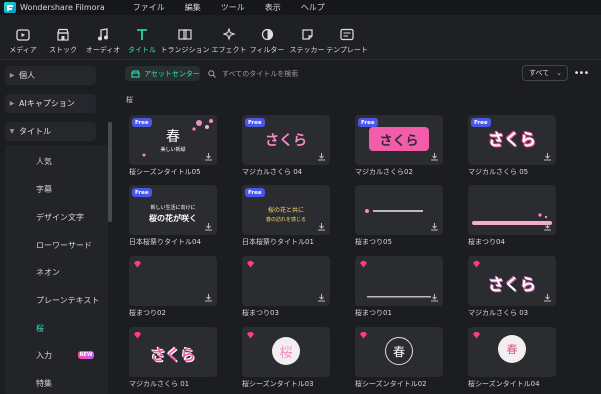  Describe the element at coordinates (173, 210) in the screenshot. I see `thumbnail: 新しい生活に向けに 桜の花が咲く Free` at that location.